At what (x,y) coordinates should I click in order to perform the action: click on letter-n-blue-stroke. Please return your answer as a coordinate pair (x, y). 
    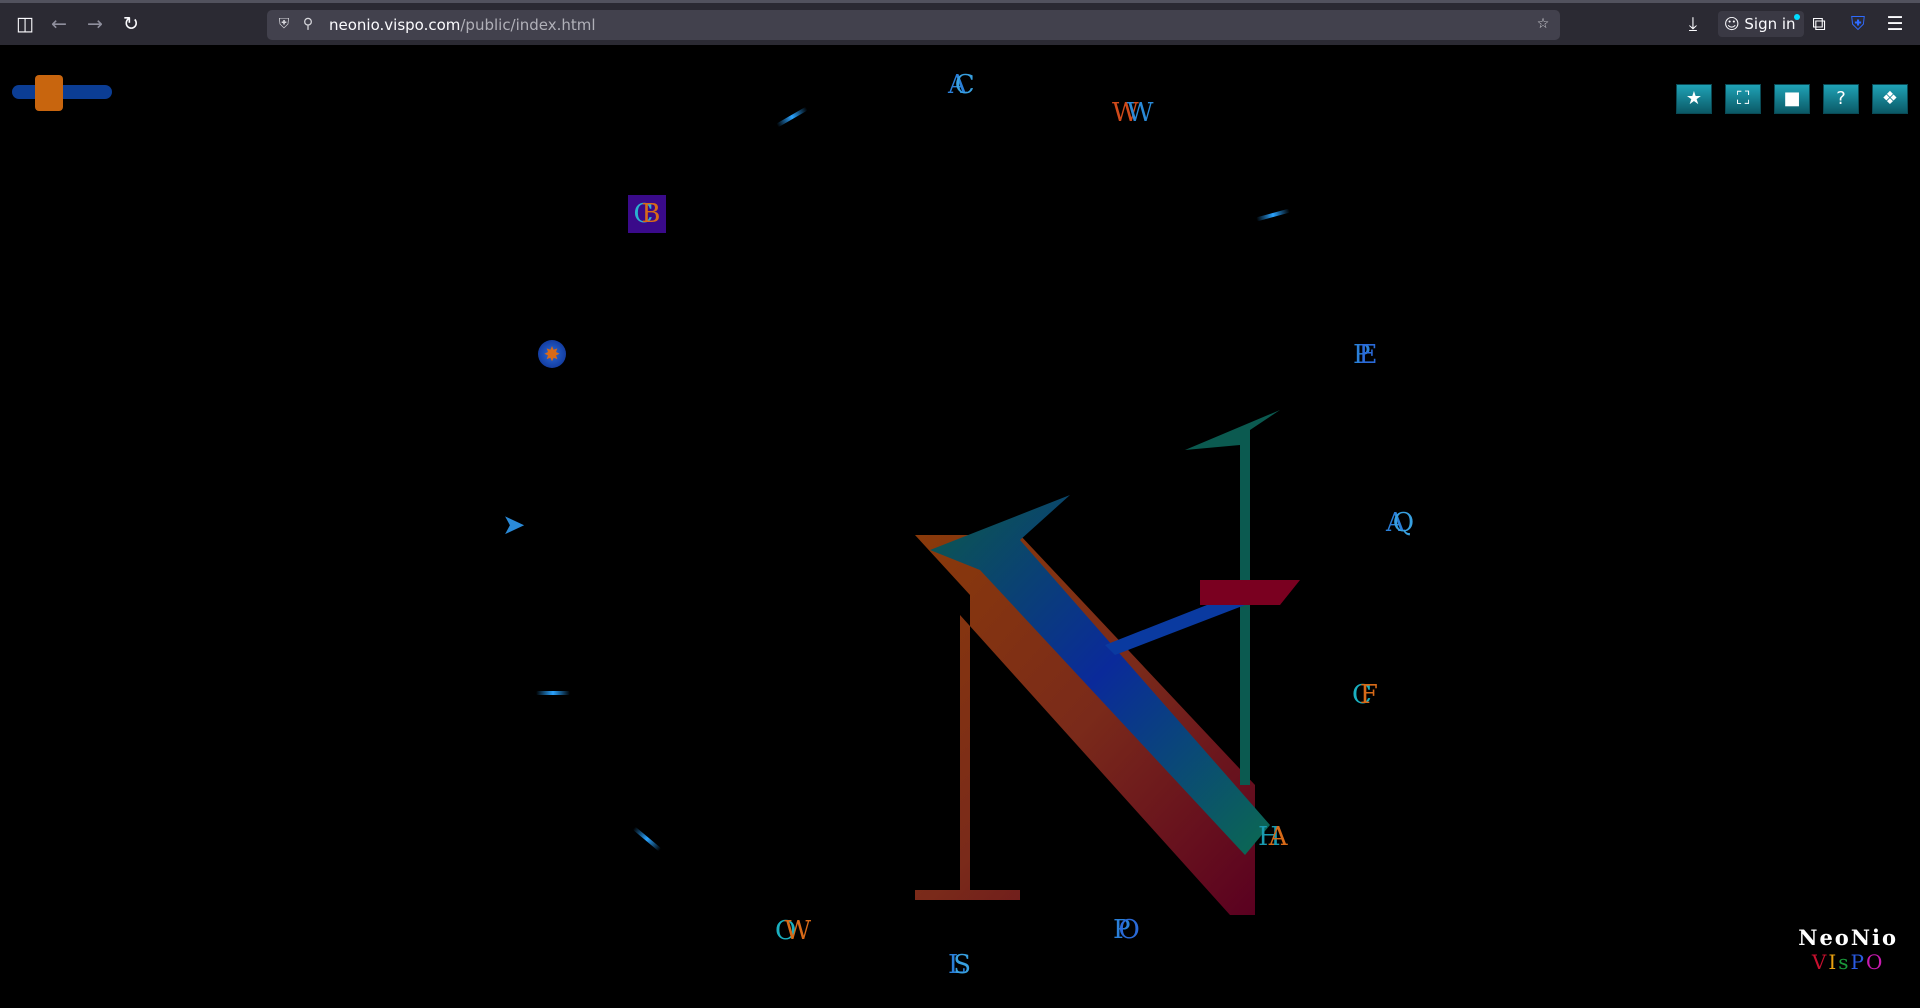
    Looking at the image, I should click on (1100, 675).